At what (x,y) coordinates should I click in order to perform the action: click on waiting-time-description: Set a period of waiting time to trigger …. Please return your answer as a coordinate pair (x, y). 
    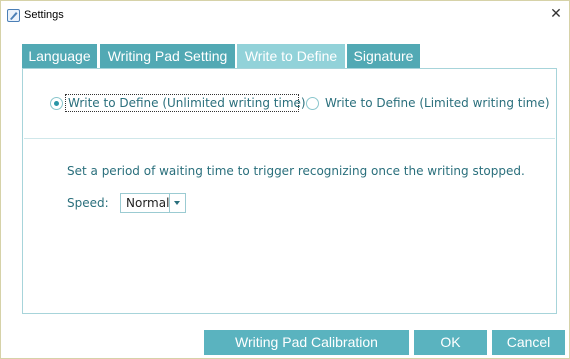
    Looking at the image, I should click on (296, 171).